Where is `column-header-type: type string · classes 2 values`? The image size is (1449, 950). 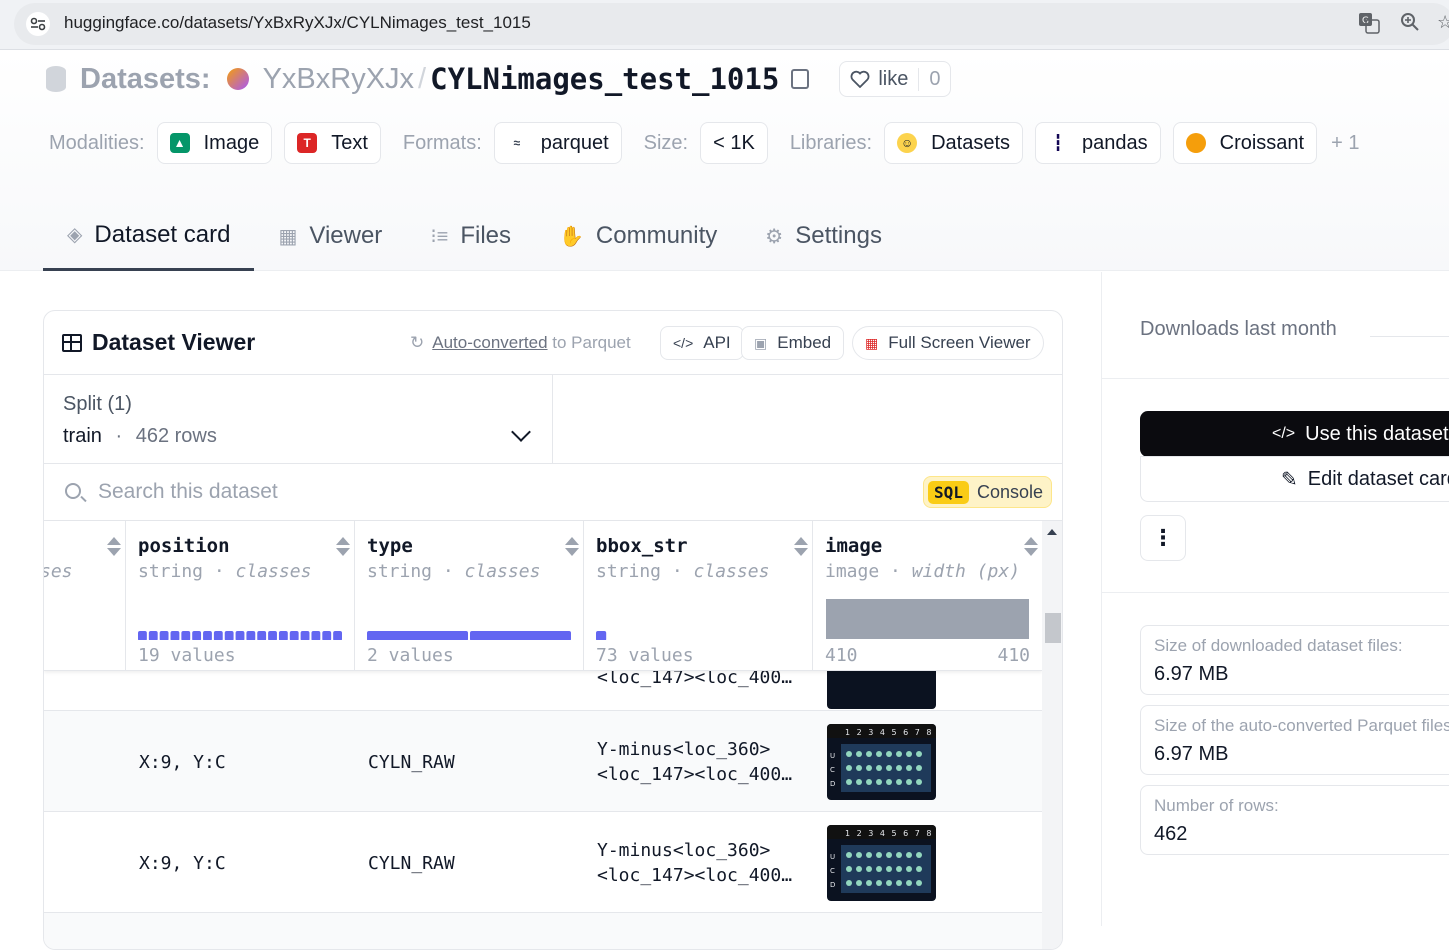 column-header-type: type string · classes 2 values is located at coordinates (469, 596).